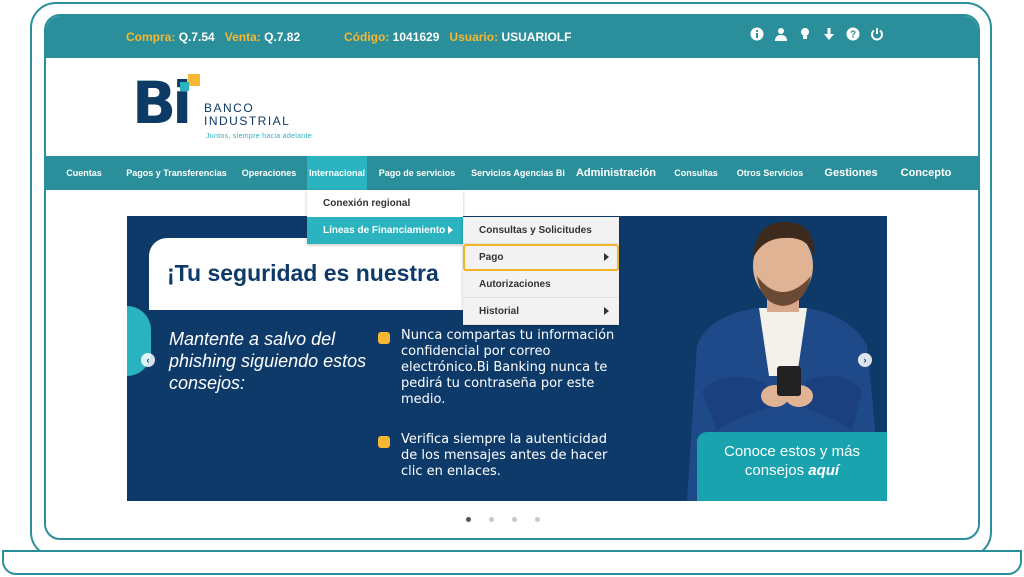 The width and height of the screenshot is (1024, 577). Describe the element at coordinates (792, 451) in the screenshot. I see `cta-line1: Conoce estos y más` at that location.